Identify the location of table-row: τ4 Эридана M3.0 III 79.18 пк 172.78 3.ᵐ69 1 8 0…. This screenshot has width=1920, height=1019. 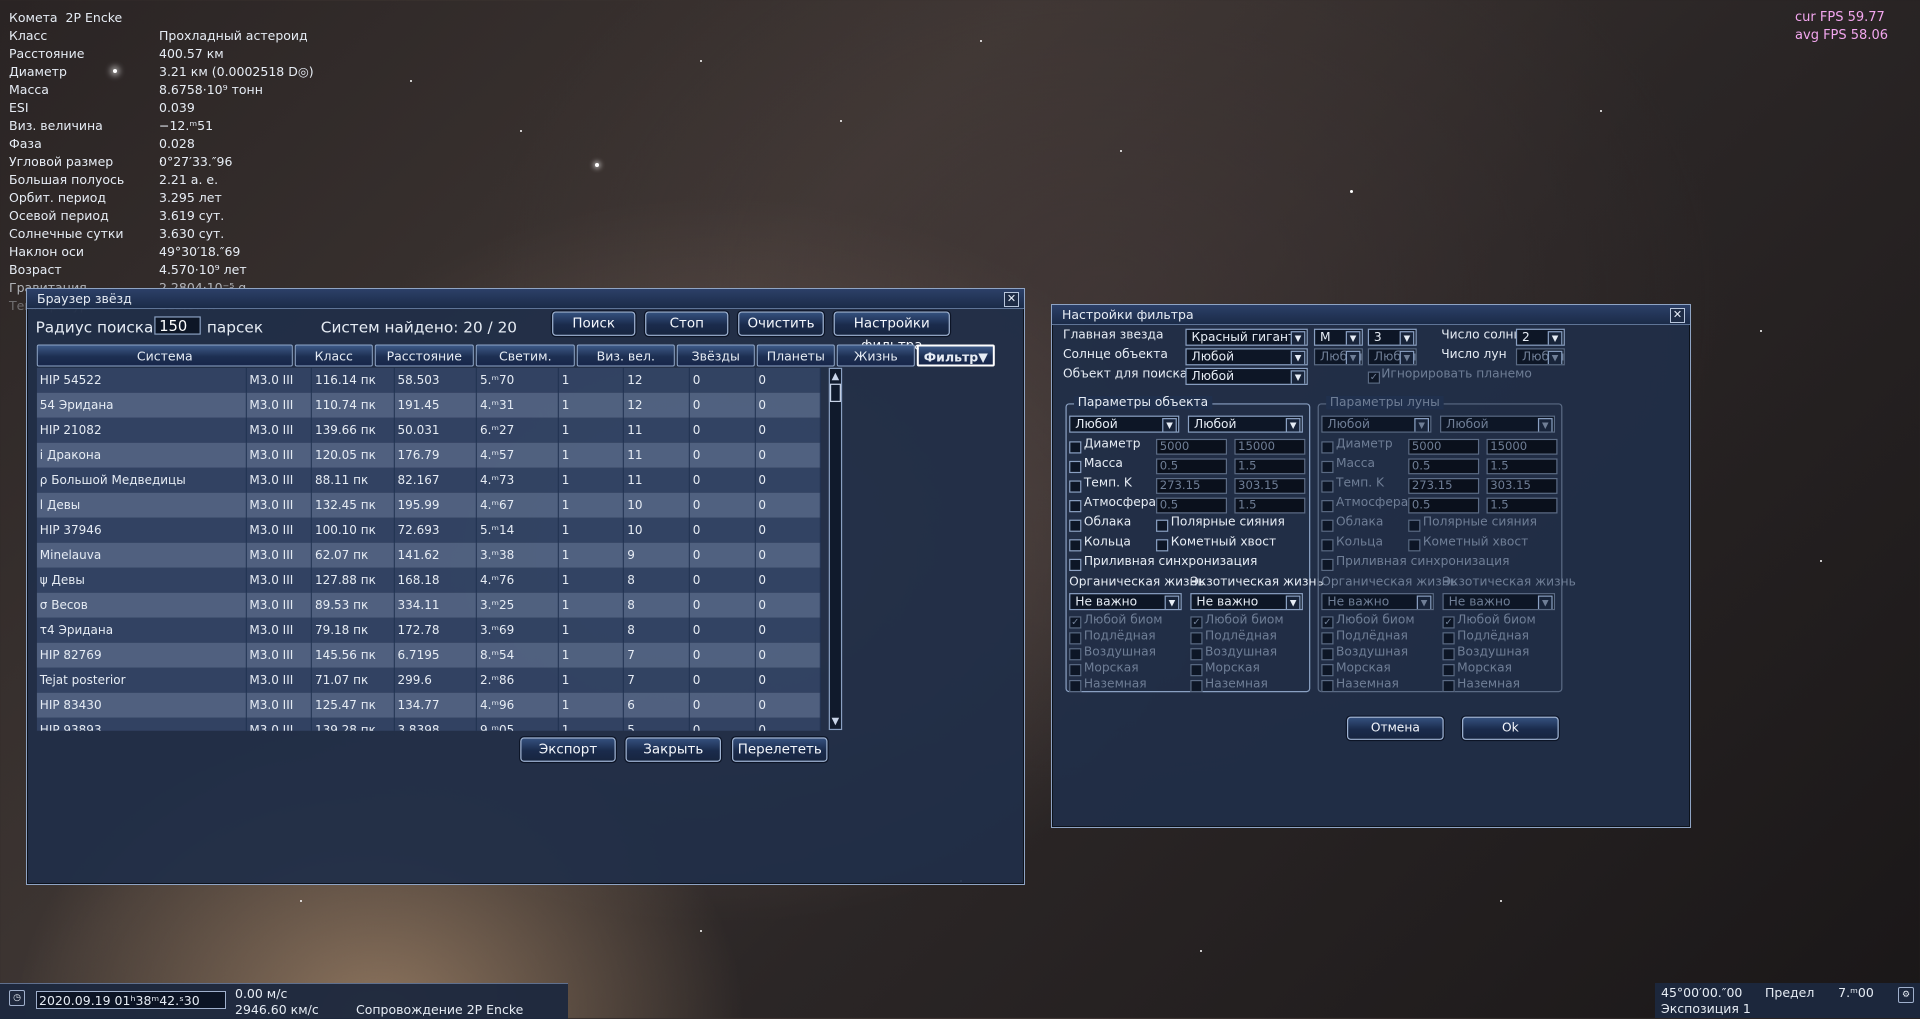
(428, 630).